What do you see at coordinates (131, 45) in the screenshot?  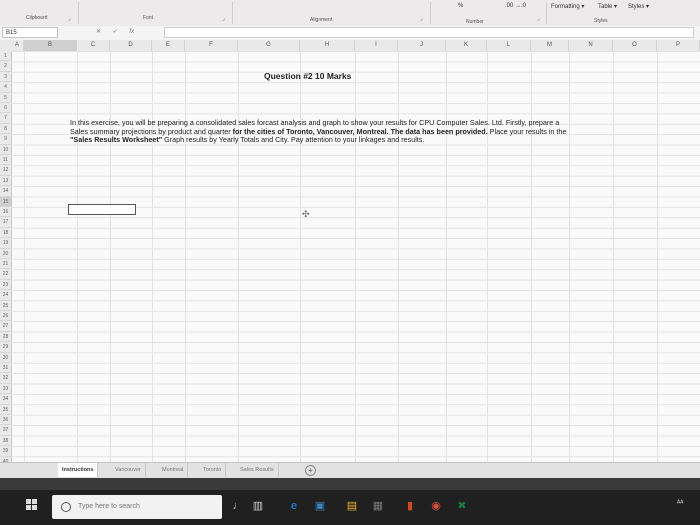 I see `column-header: D` at bounding box center [131, 45].